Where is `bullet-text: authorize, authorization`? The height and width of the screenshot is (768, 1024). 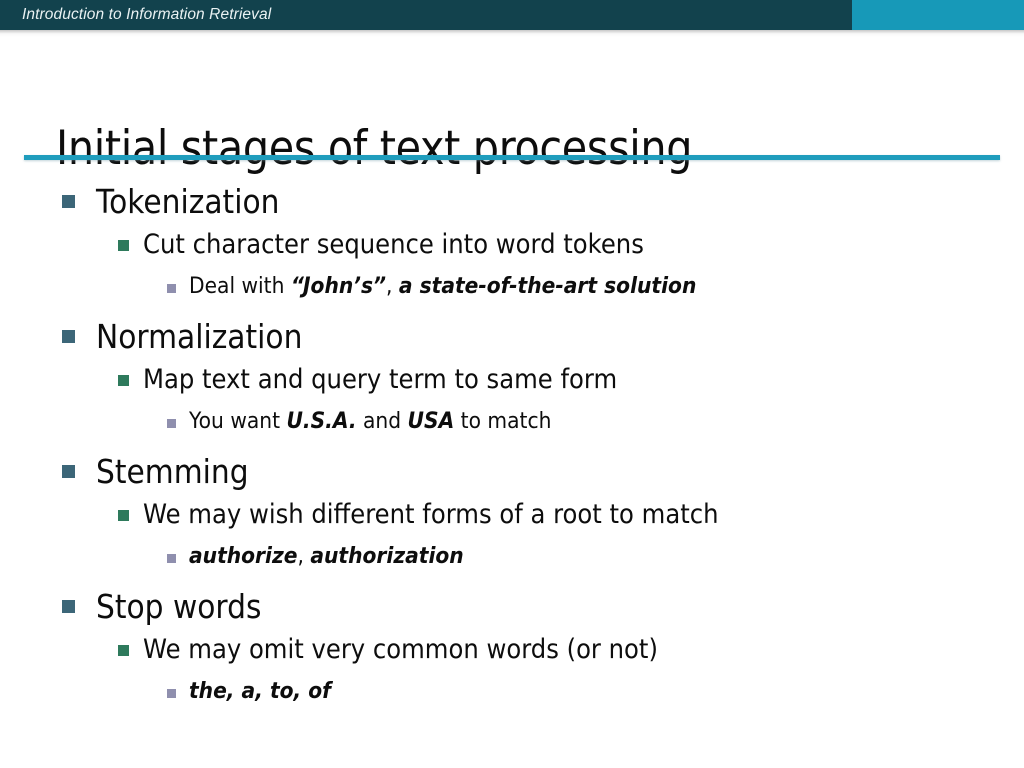 bullet-text: authorize, authorization is located at coordinates (326, 557).